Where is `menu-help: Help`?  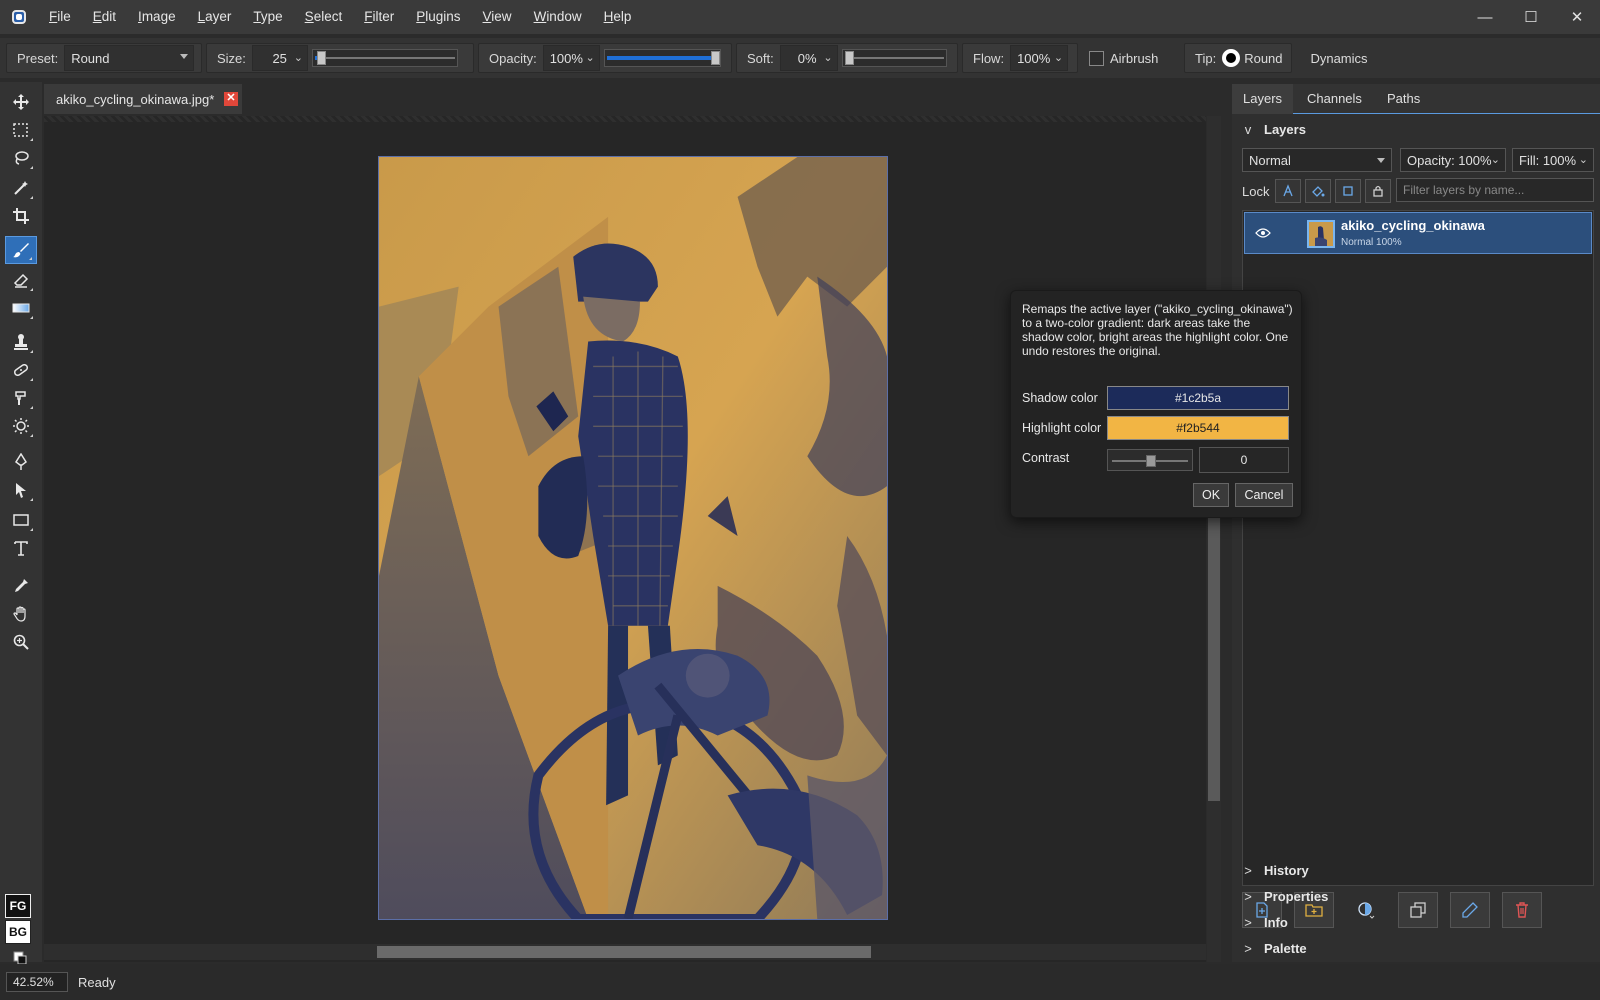 menu-help: Help is located at coordinates (618, 17).